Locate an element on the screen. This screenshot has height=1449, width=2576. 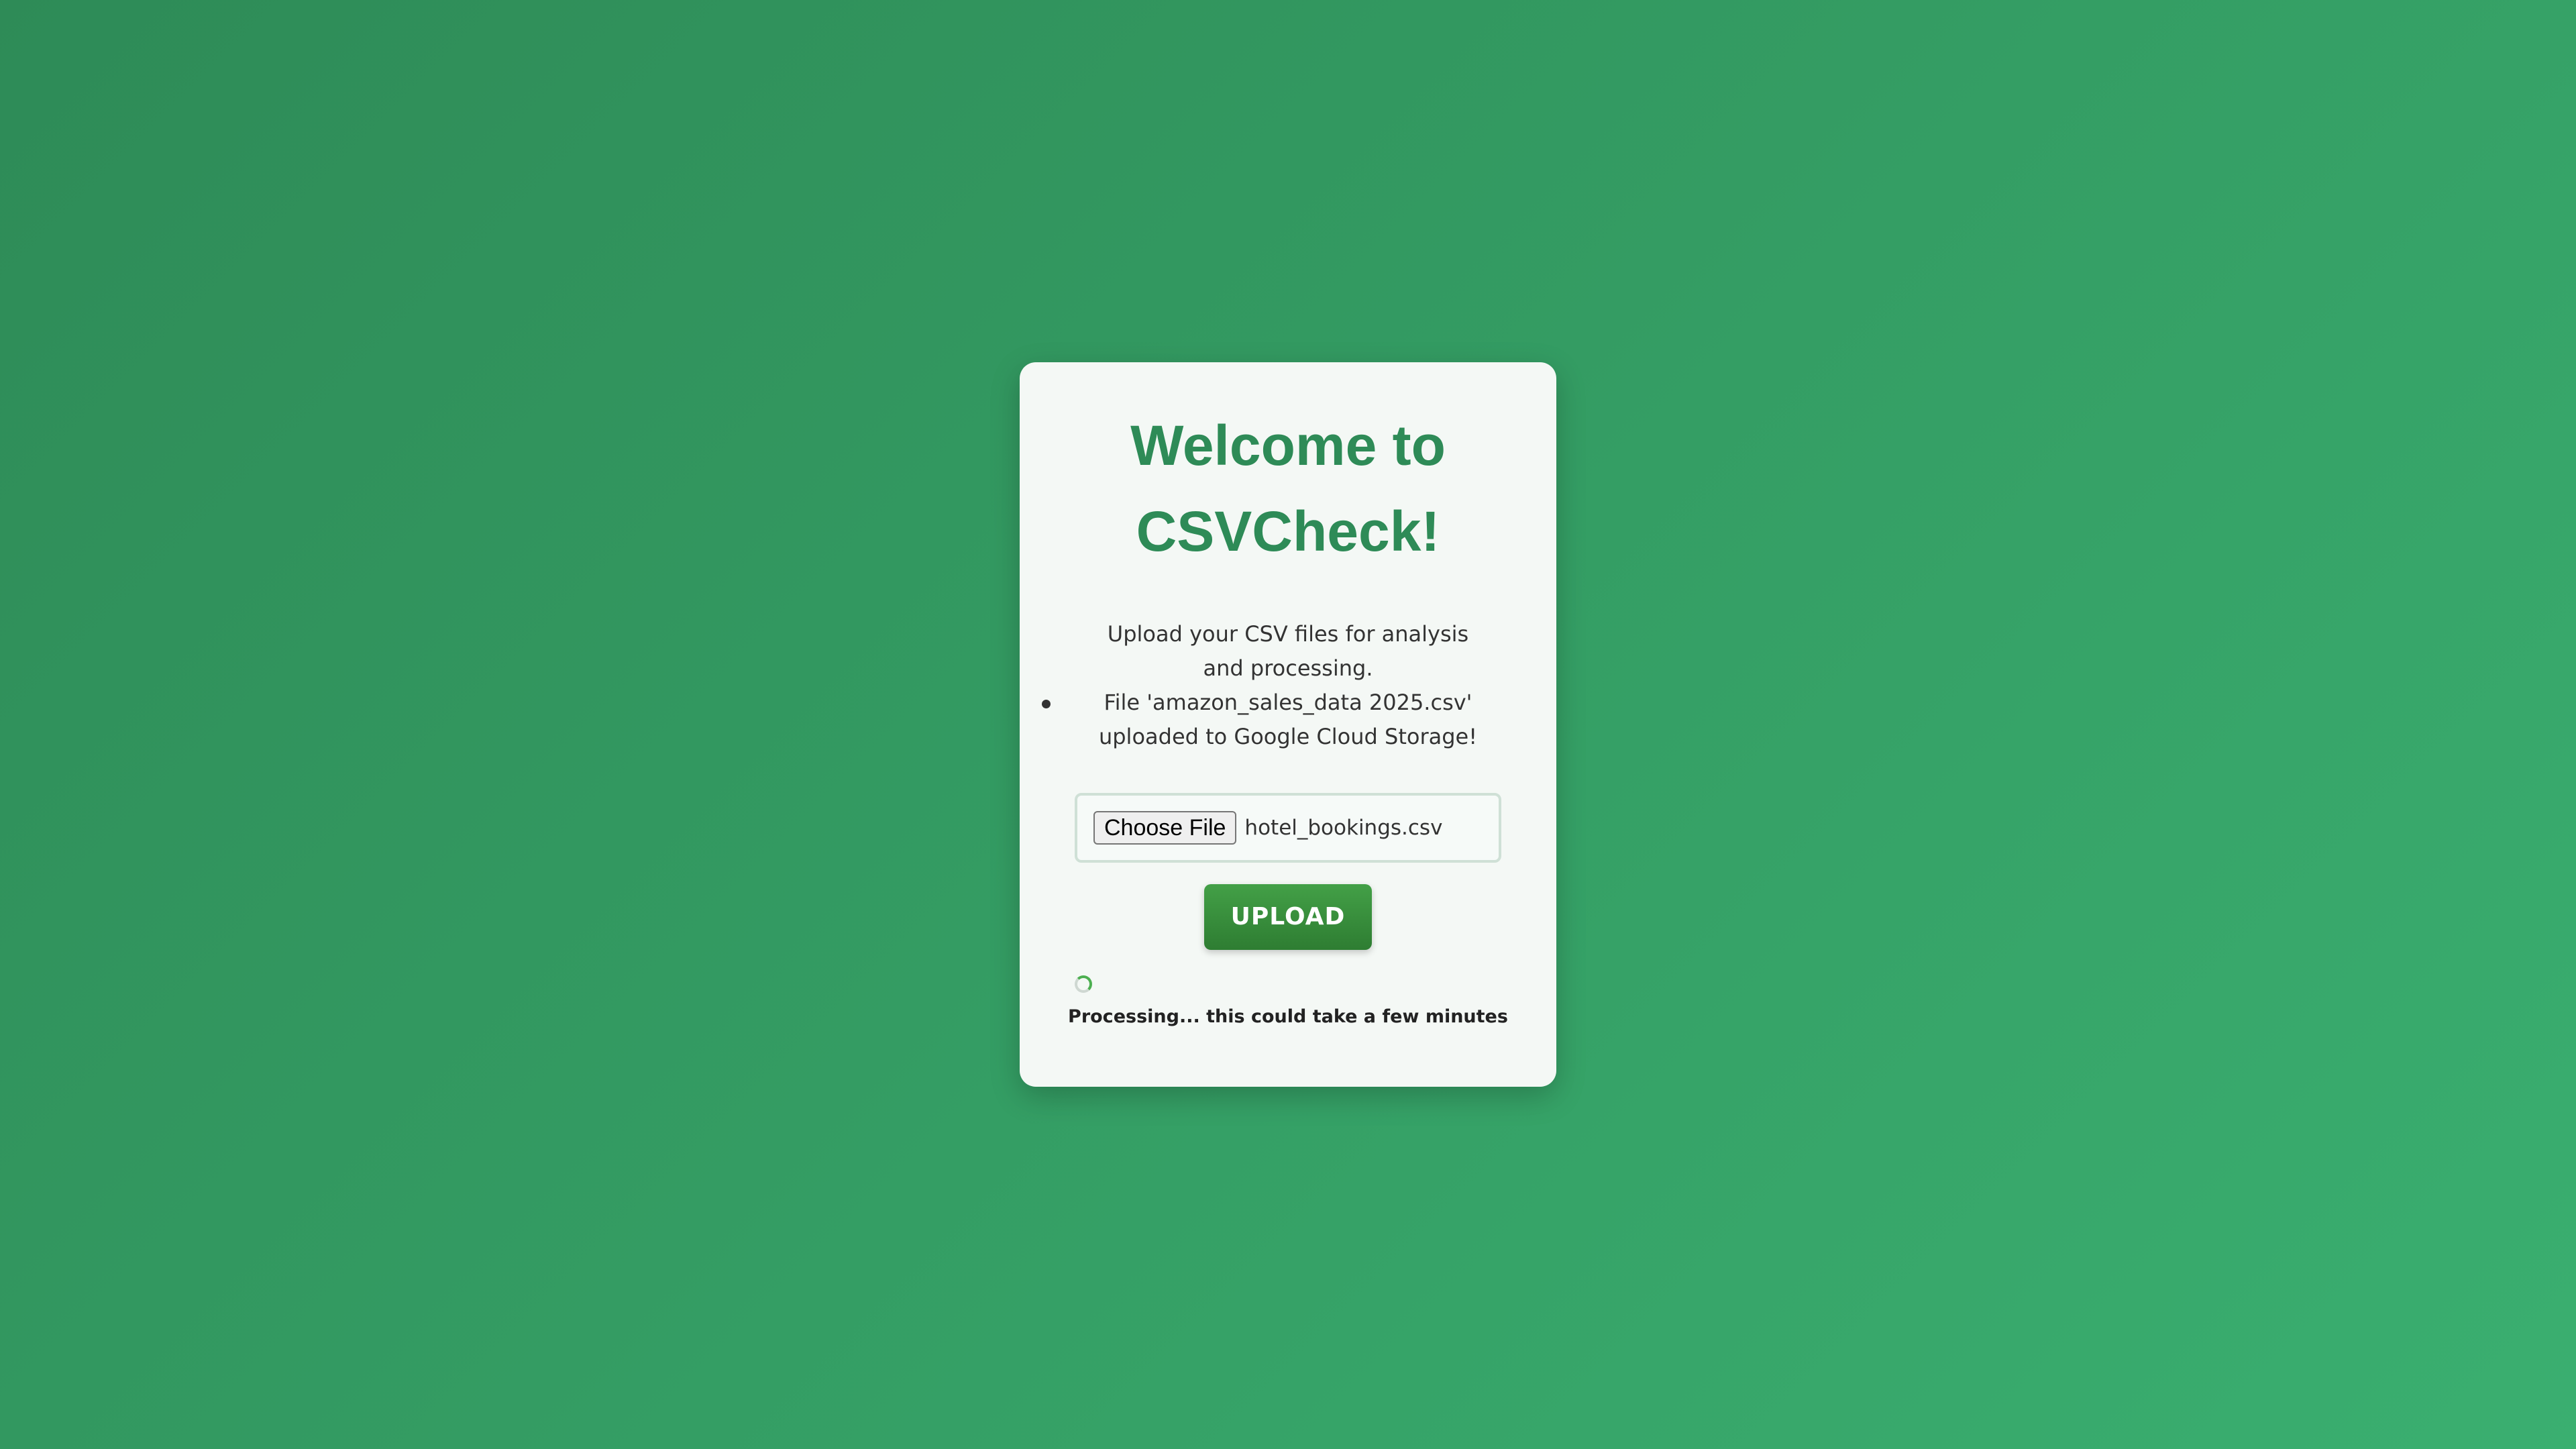
file-input: Choose File hotel_bookings.csv is located at coordinates (1288, 828).